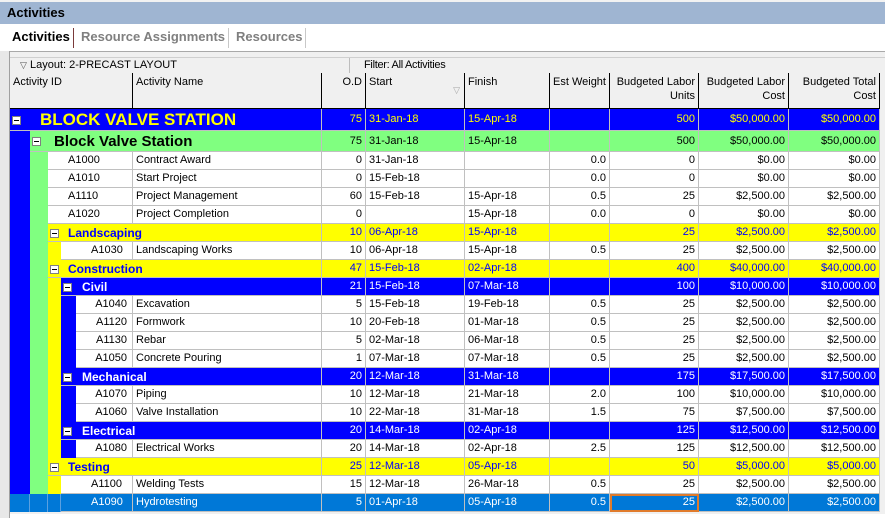 The height and width of the screenshot is (518, 885). I want to click on cell-start, so click(415, 215).